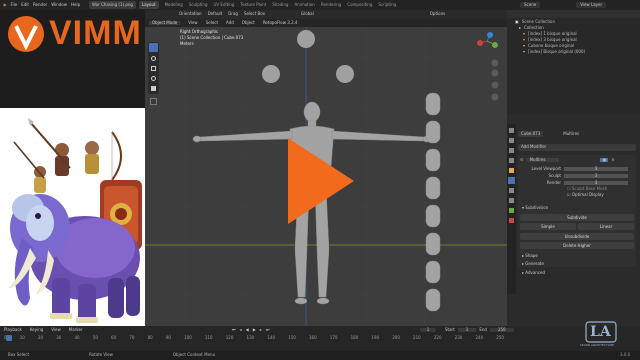  What do you see at coordinates (304, 6) in the screenshot?
I see `tab-animation: Animation` at bounding box center [304, 6].